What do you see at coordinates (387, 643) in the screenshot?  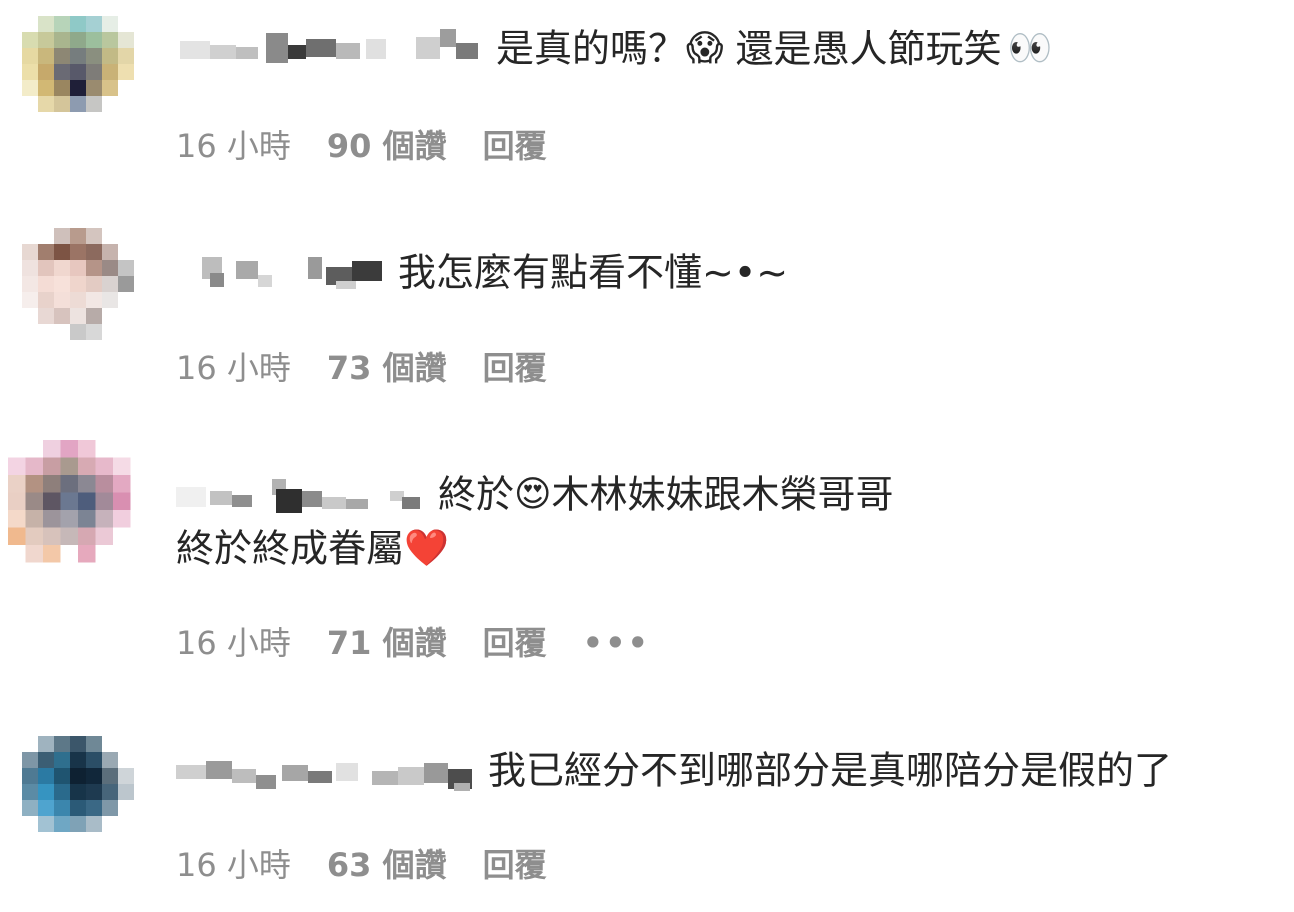 I see `likes-count: 71 個讚` at bounding box center [387, 643].